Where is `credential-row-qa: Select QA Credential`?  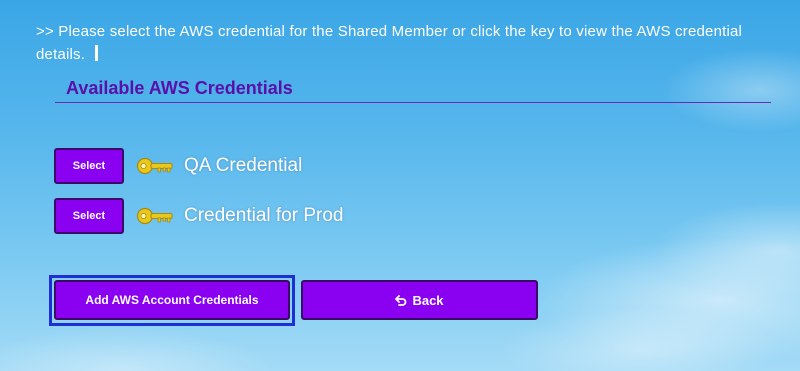 credential-row-qa: Select QA Credential is located at coordinates (178, 166).